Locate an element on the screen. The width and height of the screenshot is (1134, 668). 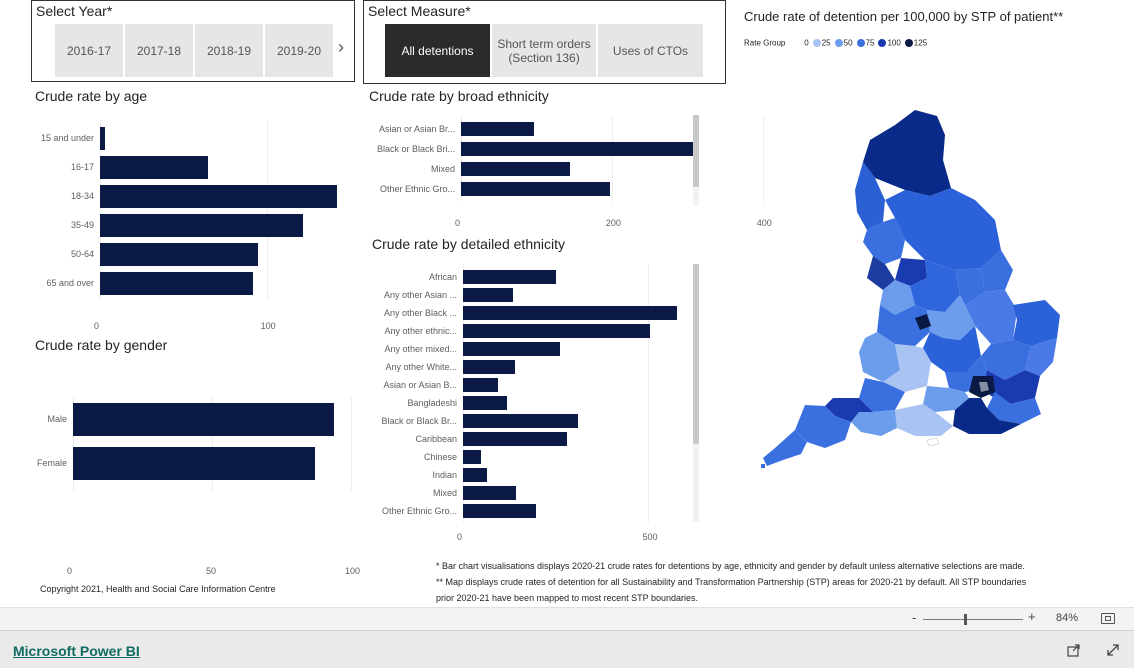
map-region-dorset is located at coordinates (874, 423).